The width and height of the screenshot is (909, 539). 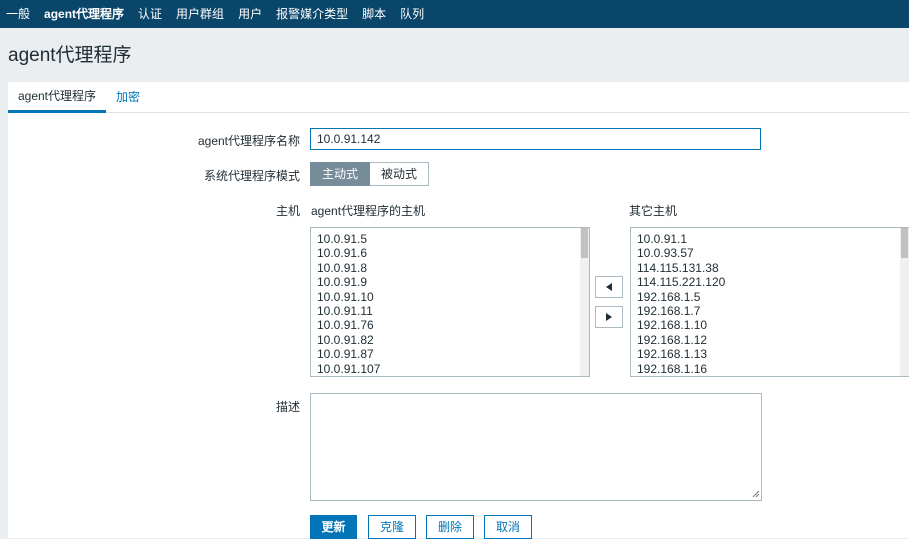 What do you see at coordinates (453, 340) in the screenshot?
I see `list-item: 10.0.91.82` at bounding box center [453, 340].